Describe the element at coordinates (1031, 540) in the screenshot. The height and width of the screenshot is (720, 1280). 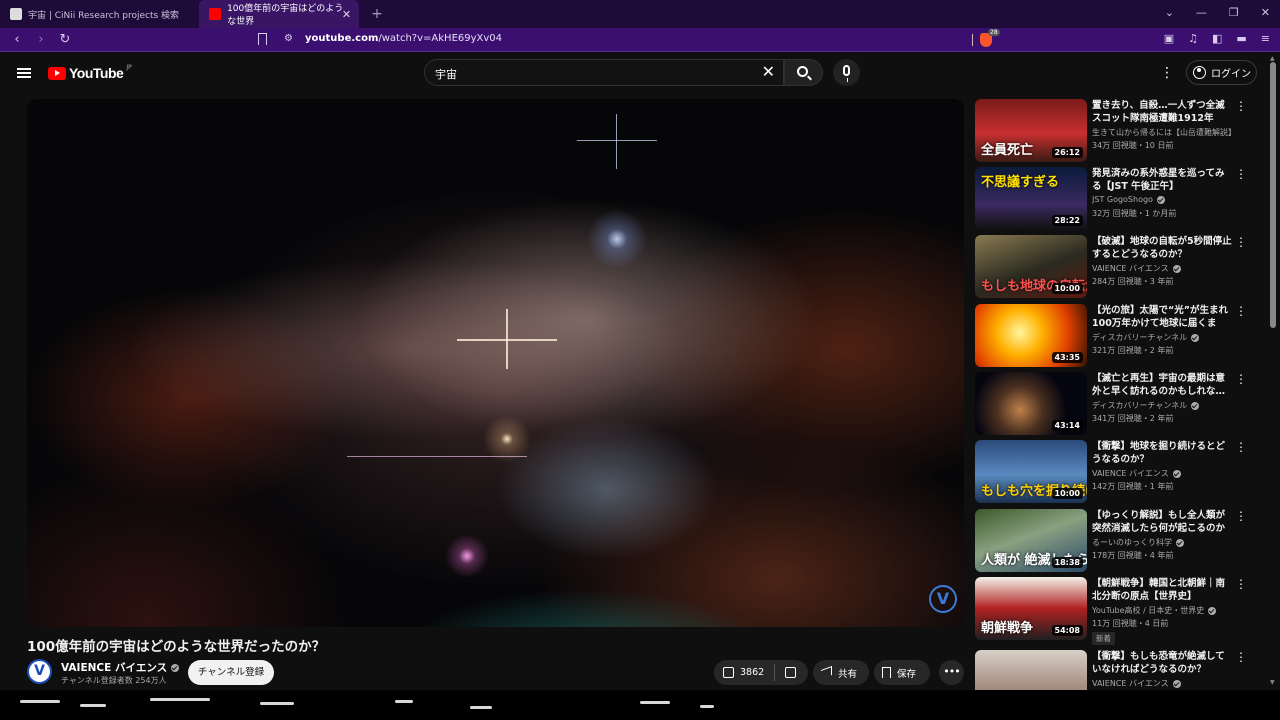
I see `video-thumbnail: 人類が 絶滅したら 18:38` at that location.